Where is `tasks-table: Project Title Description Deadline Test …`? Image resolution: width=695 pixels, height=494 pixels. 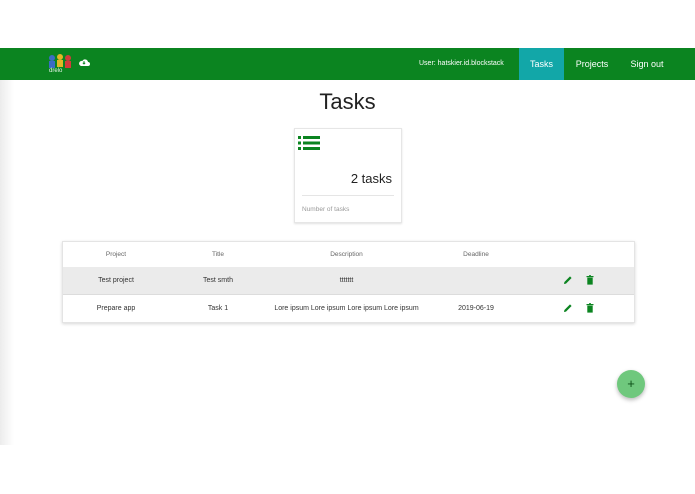 tasks-table: Project Title Description Deadline Test … is located at coordinates (348, 282).